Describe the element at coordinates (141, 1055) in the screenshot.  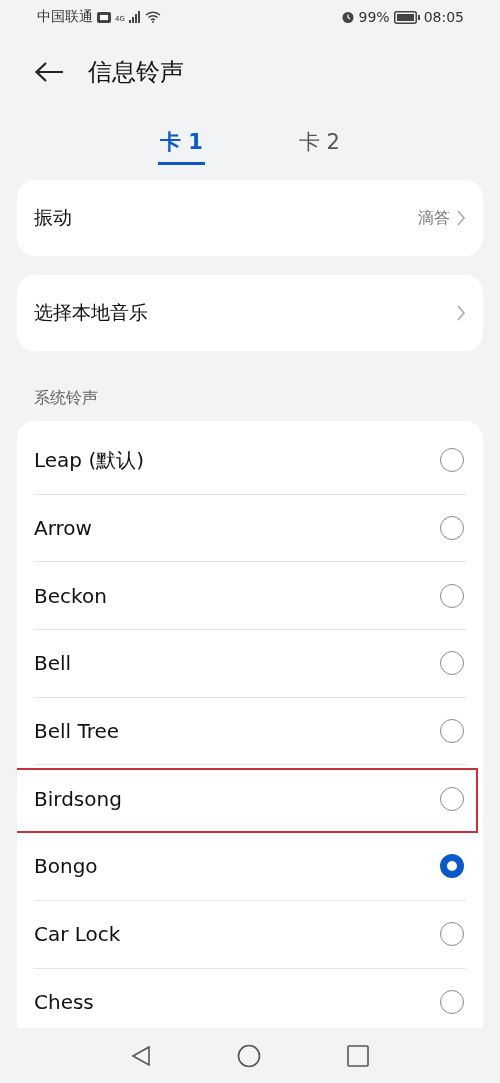
I see `back-icon` at that location.